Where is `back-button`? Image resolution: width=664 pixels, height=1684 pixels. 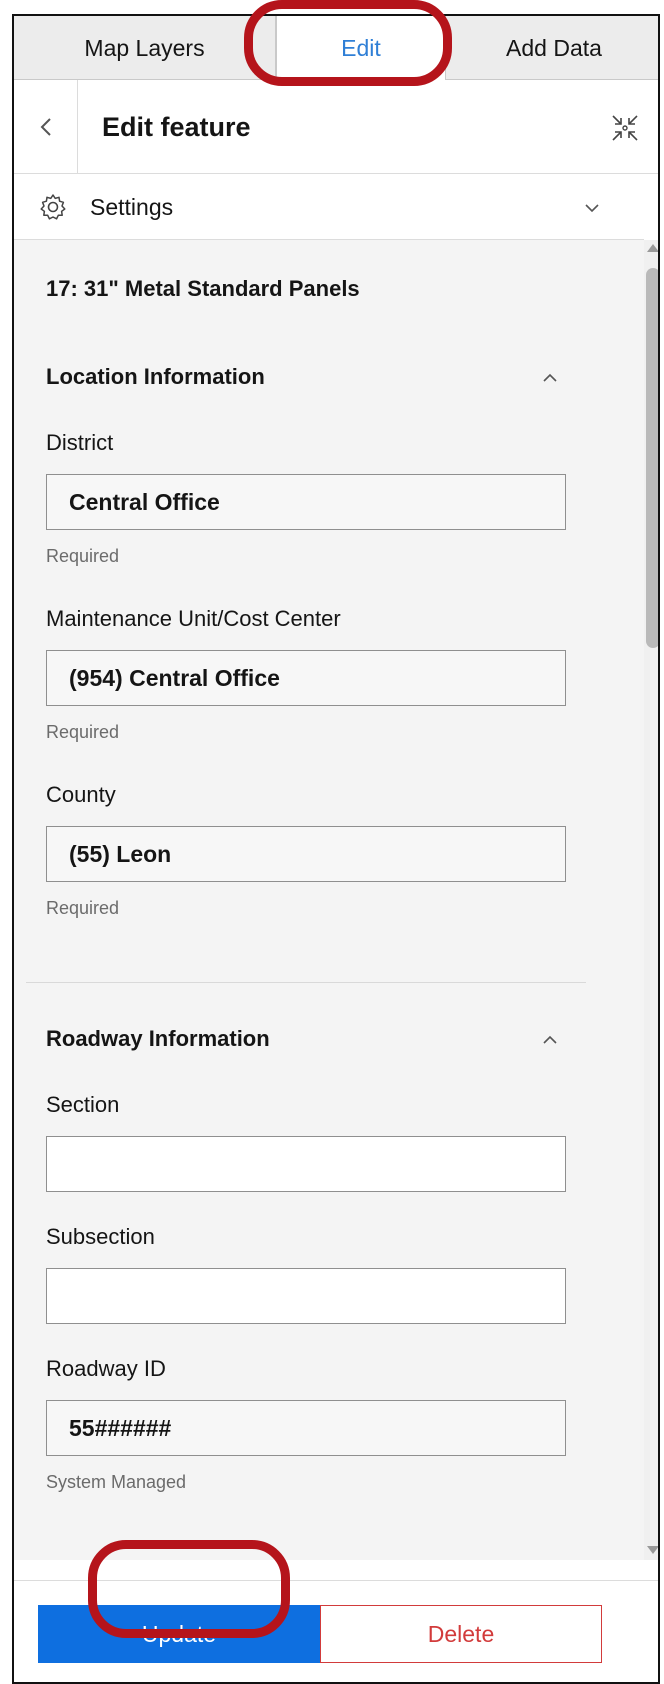 back-button is located at coordinates (46, 127).